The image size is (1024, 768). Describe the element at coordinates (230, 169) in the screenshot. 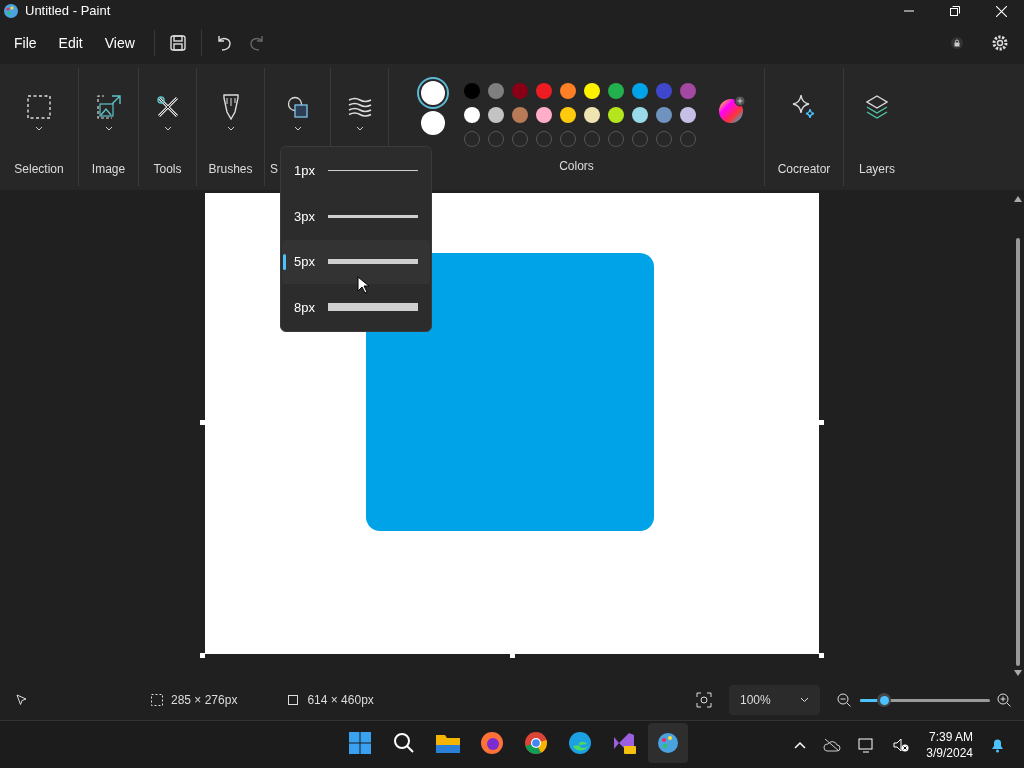

I see `group-label: Brushes` at that location.